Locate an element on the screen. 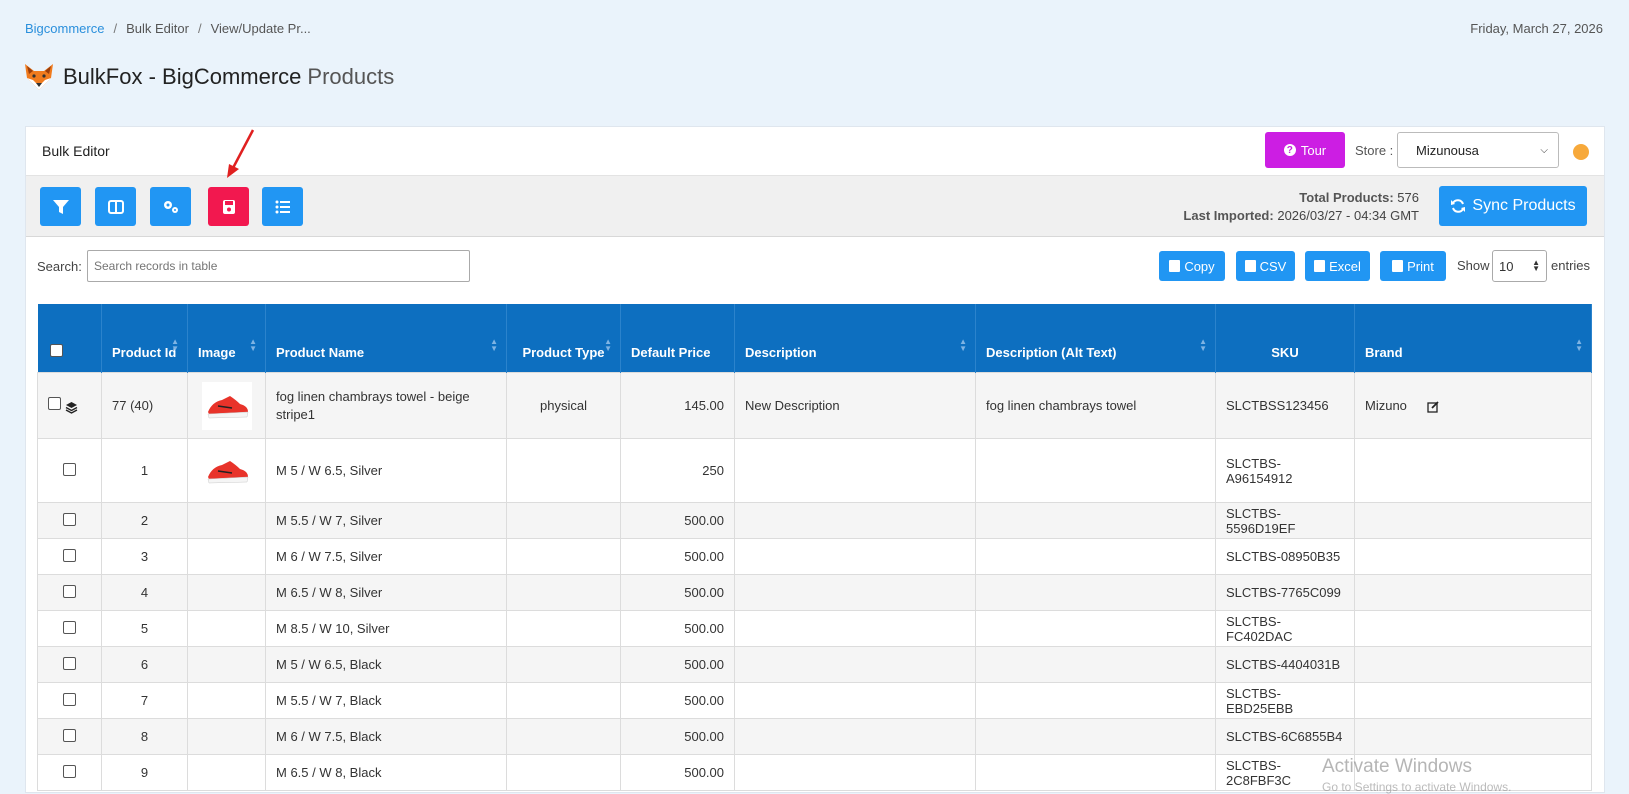 This screenshot has height=794, width=1629. store-select: Mizunousa ⌵ is located at coordinates (1478, 150).